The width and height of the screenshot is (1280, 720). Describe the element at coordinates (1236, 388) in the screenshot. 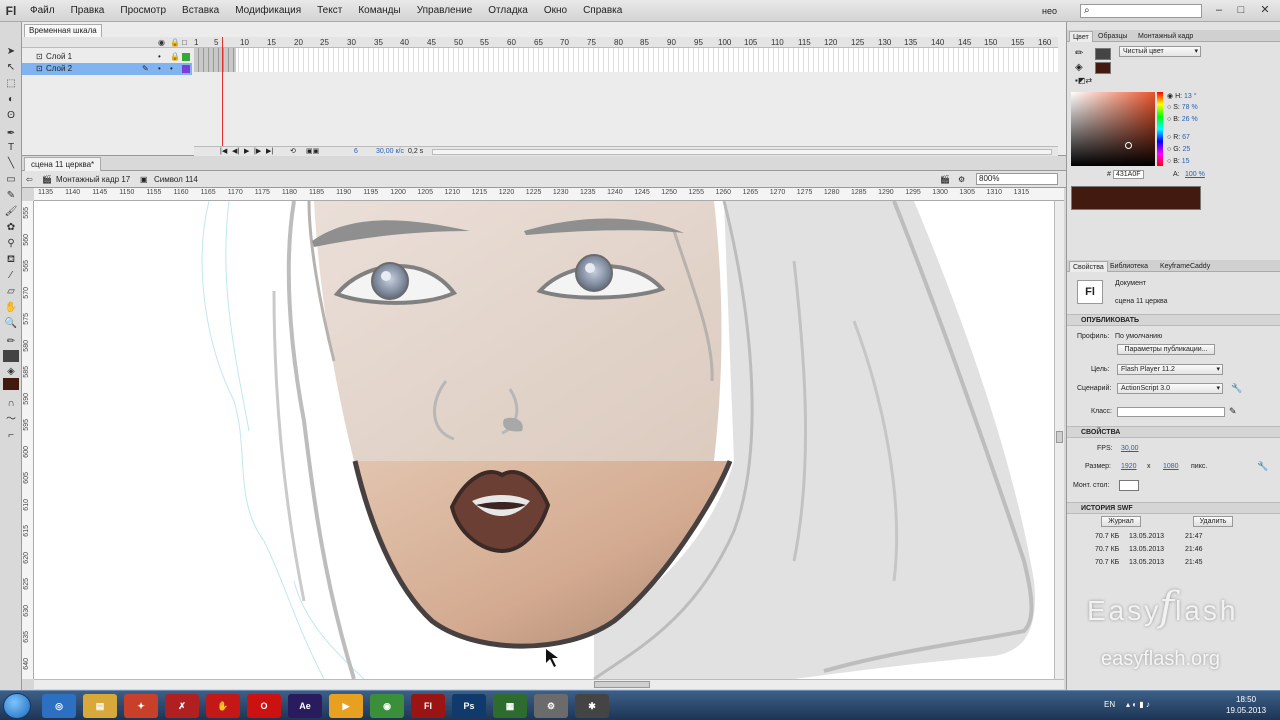

I see `script-settings-wrench-icon: 🔧` at that location.